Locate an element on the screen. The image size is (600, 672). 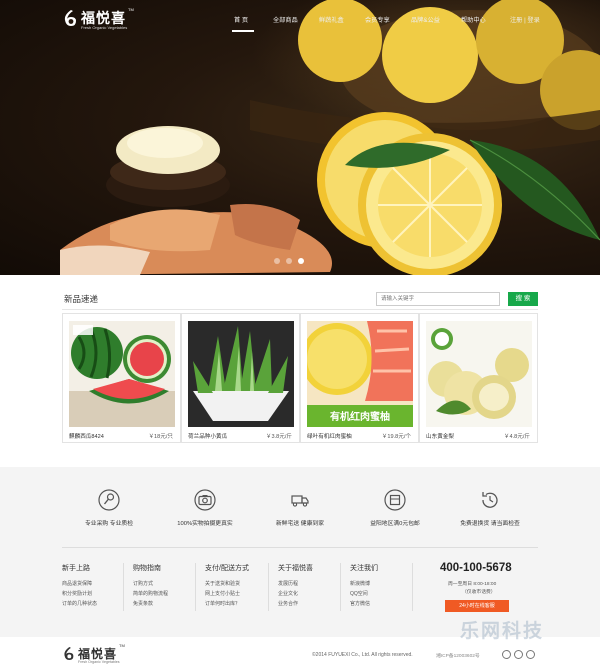
camera-icon is located at coordinates (205, 500).